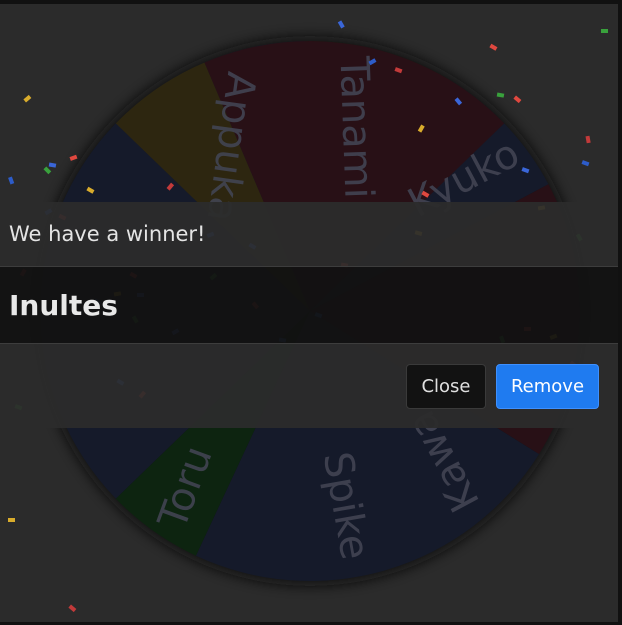 The width and height of the screenshot is (622, 625). I want to click on dialog-title: We have a winner!, so click(107, 234).